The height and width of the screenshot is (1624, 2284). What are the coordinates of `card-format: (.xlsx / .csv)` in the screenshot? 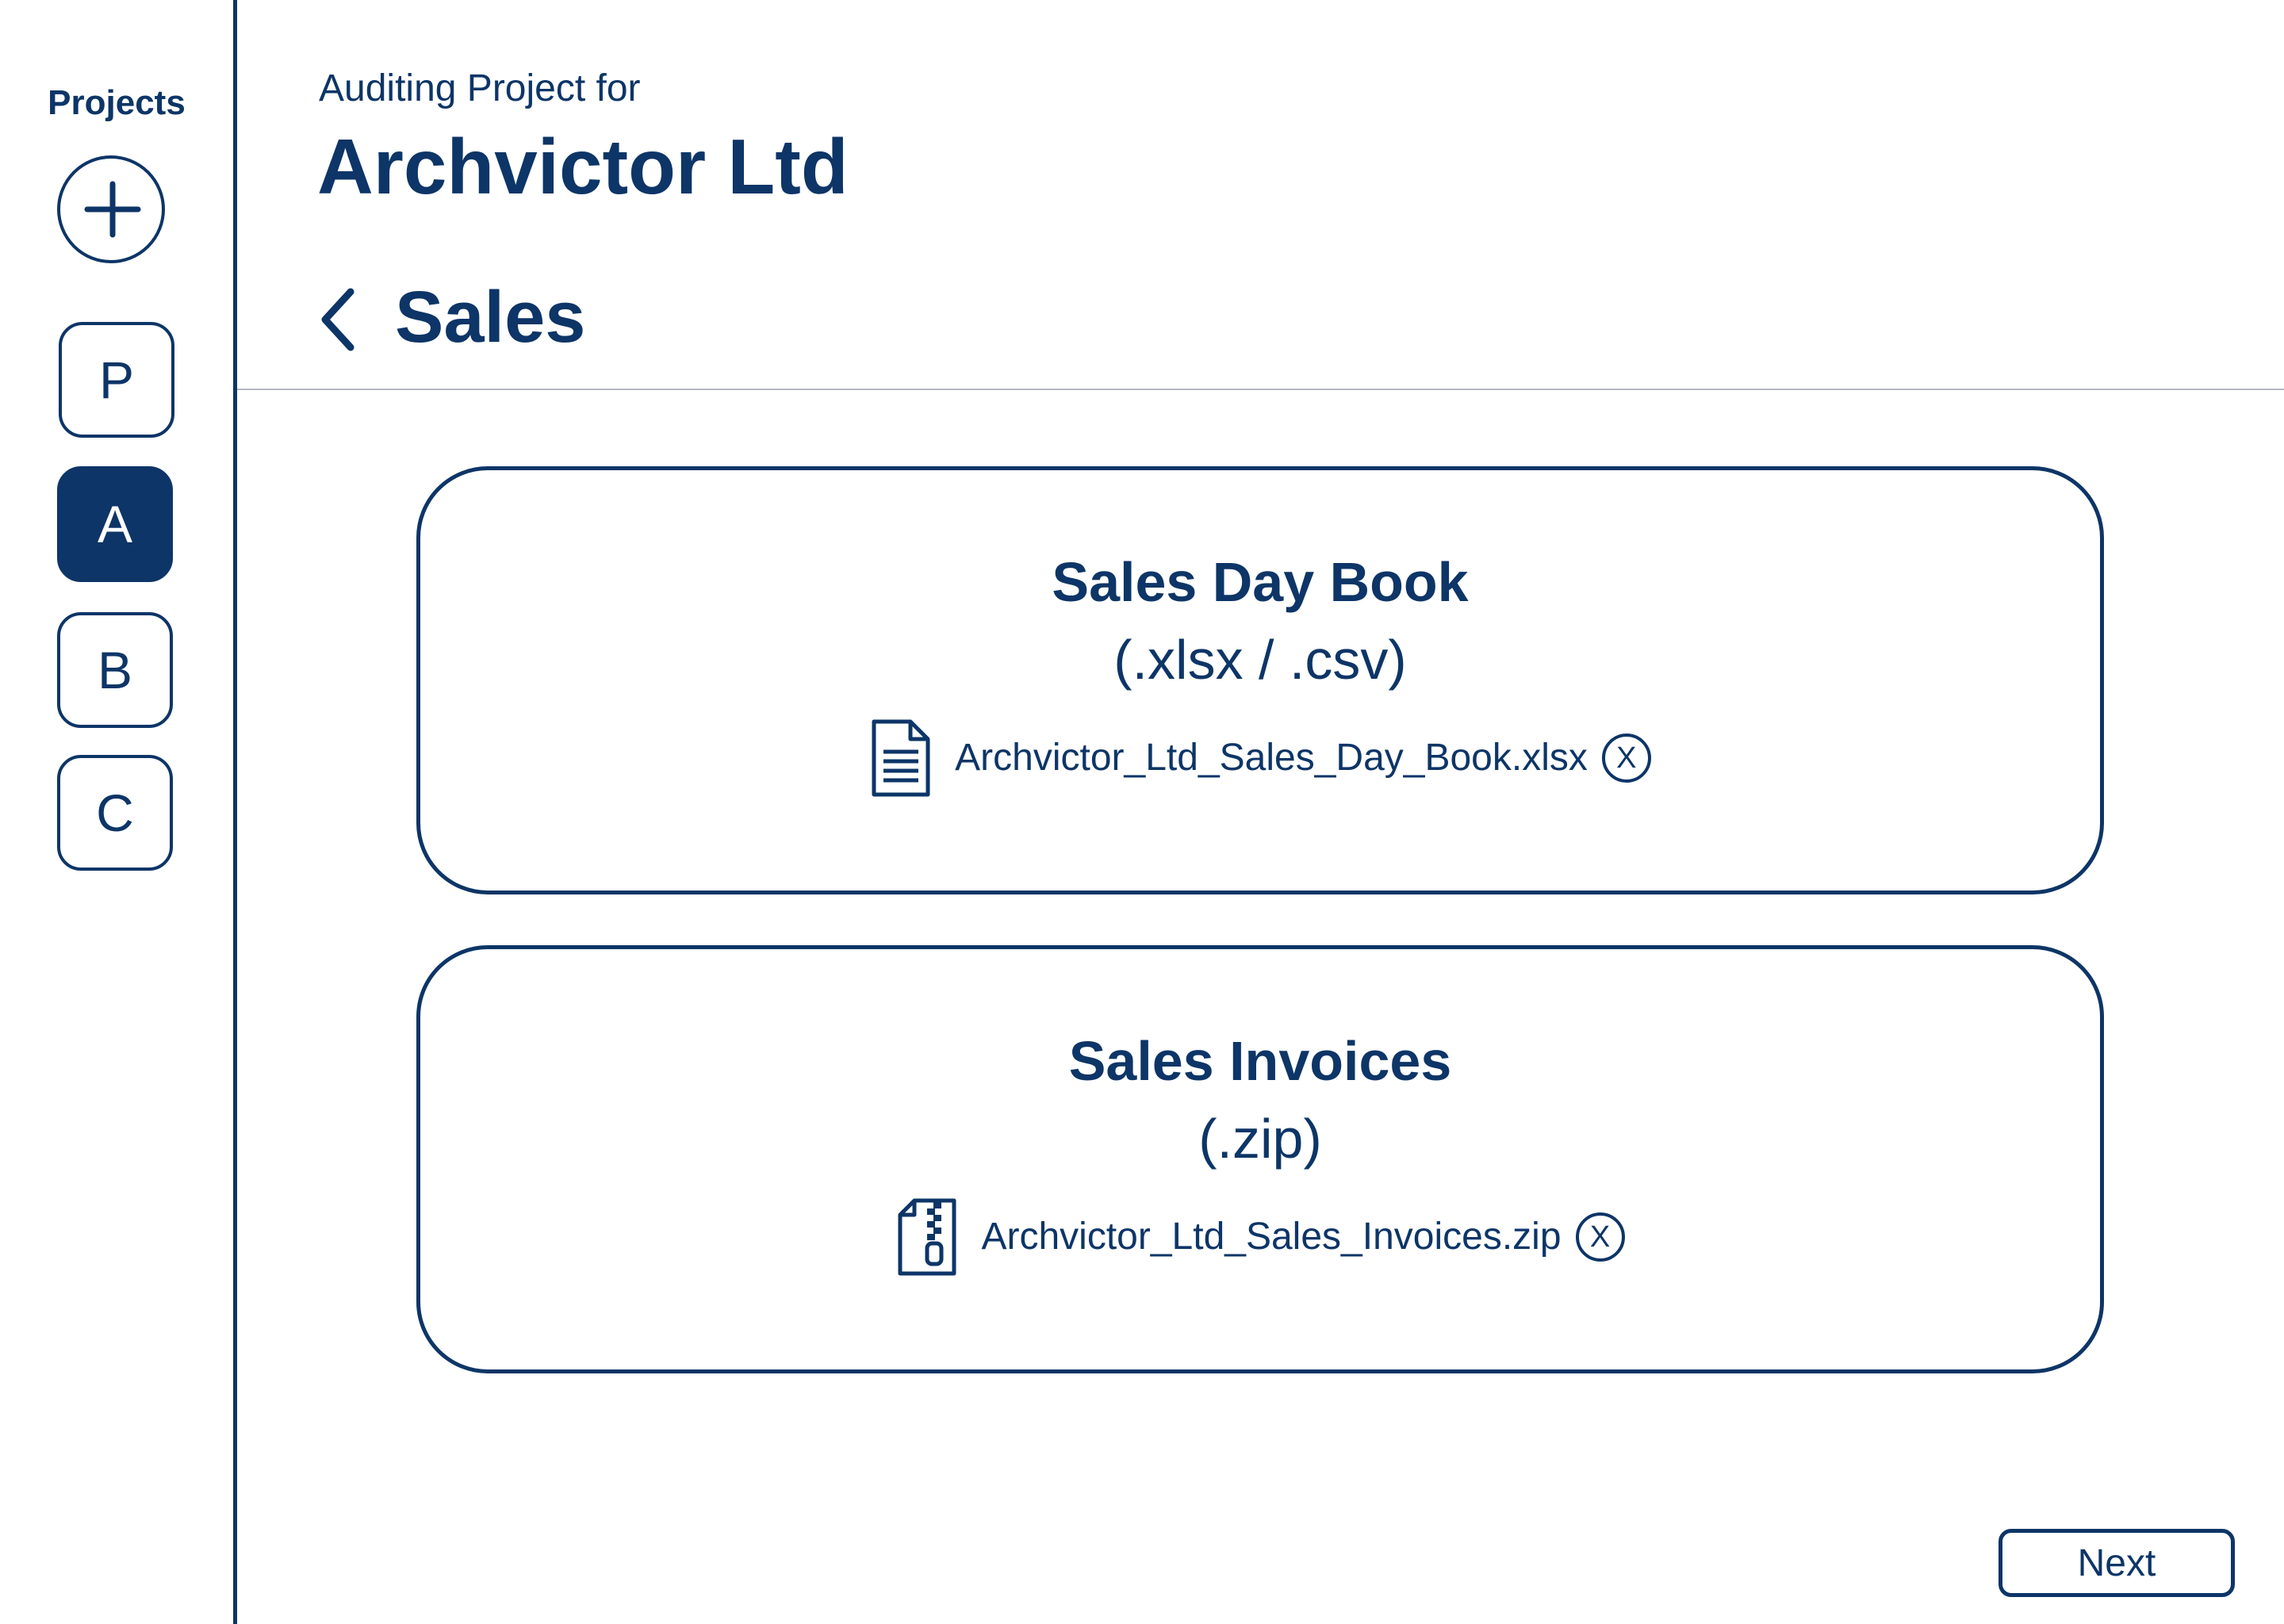 It's located at (1260, 660).